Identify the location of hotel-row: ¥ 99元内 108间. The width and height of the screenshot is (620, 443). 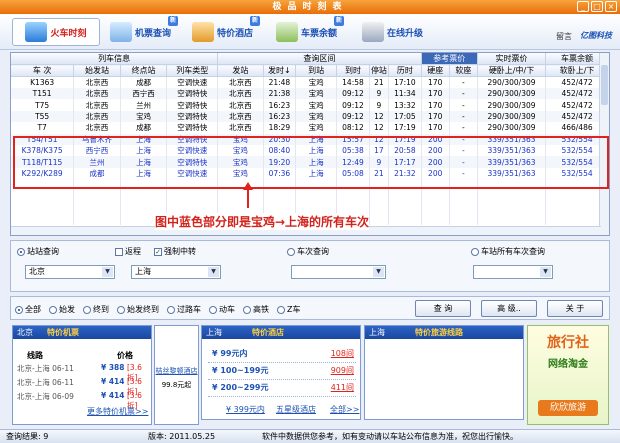
(282, 354).